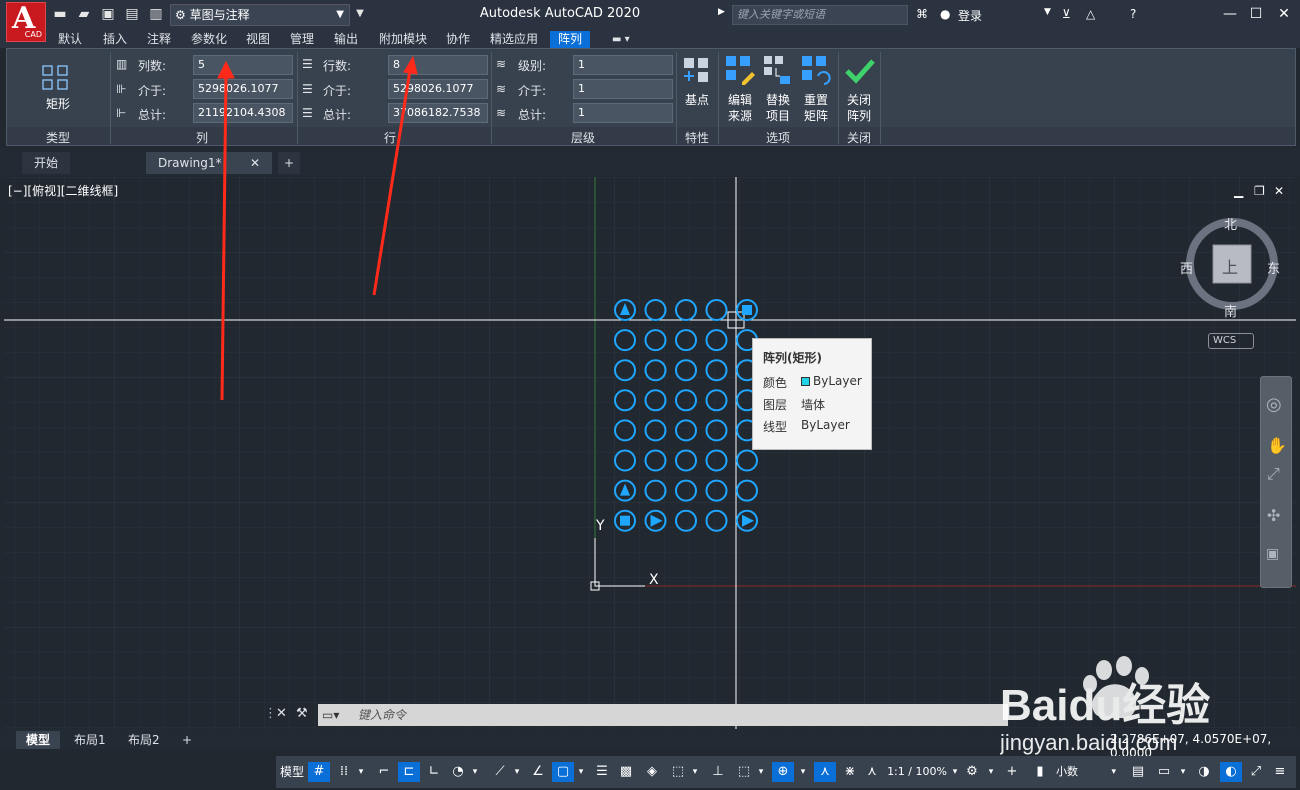 The width and height of the screenshot is (1300, 790). I want to click on wcs-menu: WCS, so click(1231, 341).